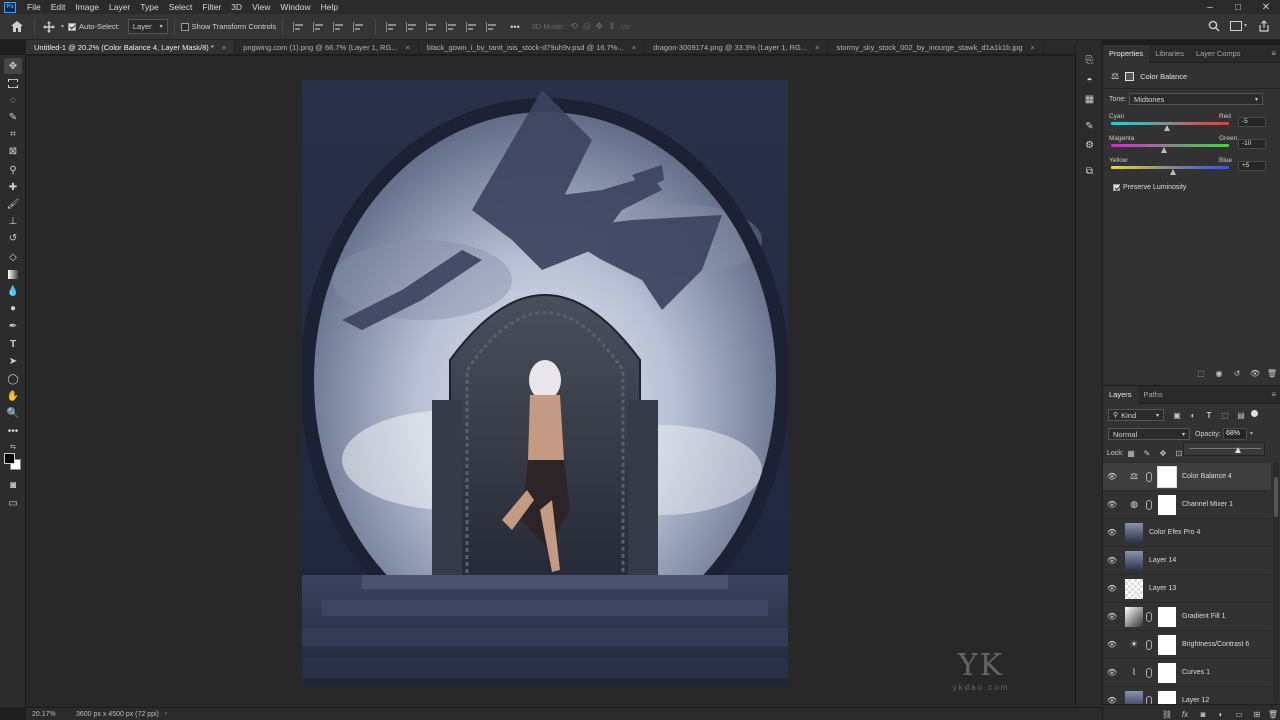 The width and height of the screenshot is (1280, 720). Describe the element at coordinates (1273, 714) in the screenshot. I see `delete-layer-icon: 🗑` at that location.